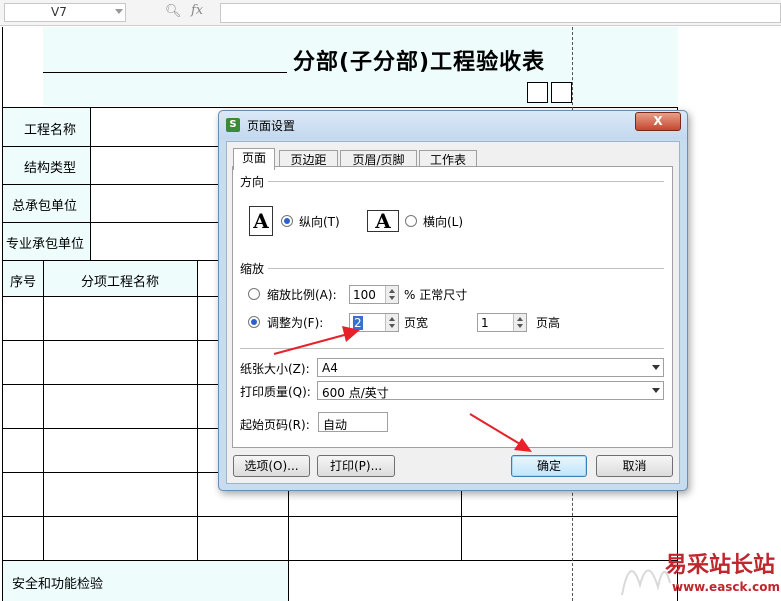  I want to click on zoom-icon: 🔍︎, so click(173, 12).